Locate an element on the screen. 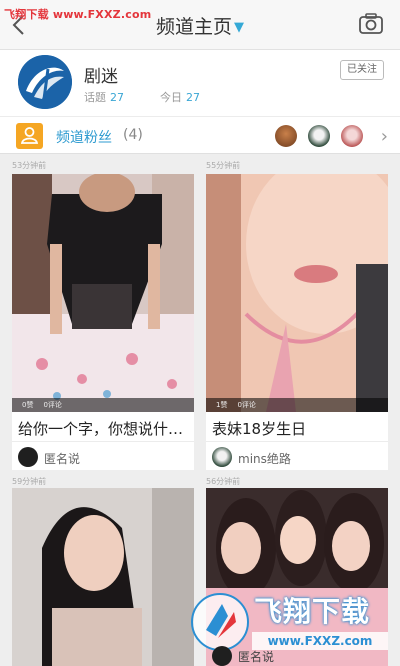 The height and width of the screenshot is (666, 400). post-image is located at coordinates (103, 577).